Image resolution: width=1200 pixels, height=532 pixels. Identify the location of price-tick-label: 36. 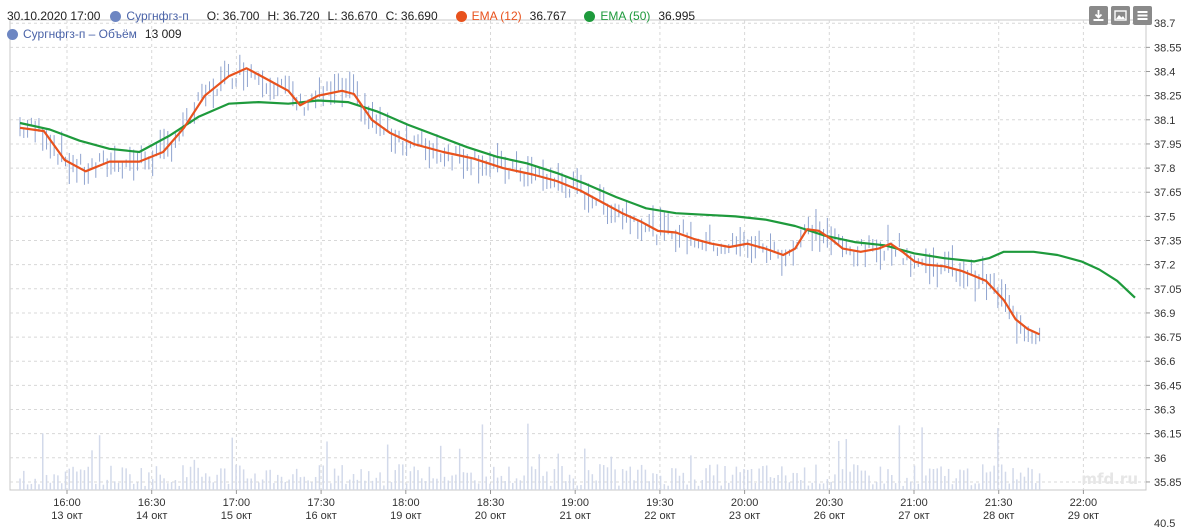
(1160, 459).